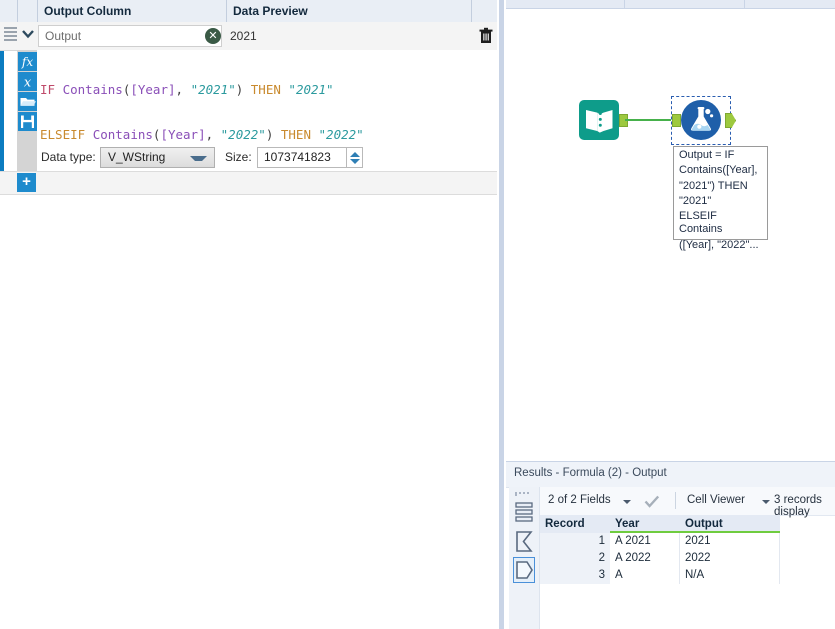 This screenshot has width=835, height=629. What do you see at coordinates (713, 185) in the screenshot?
I see `annotation-line-3: "2021") THEN` at bounding box center [713, 185].